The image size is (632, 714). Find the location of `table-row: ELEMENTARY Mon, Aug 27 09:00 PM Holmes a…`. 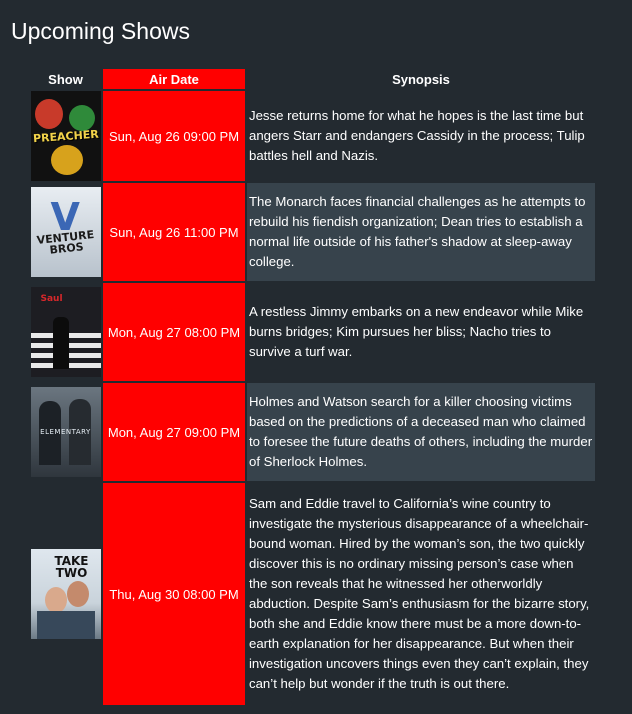

table-row: ELEMENTARY Mon, Aug 27 09:00 PM Holmes a… is located at coordinates (312, 432).